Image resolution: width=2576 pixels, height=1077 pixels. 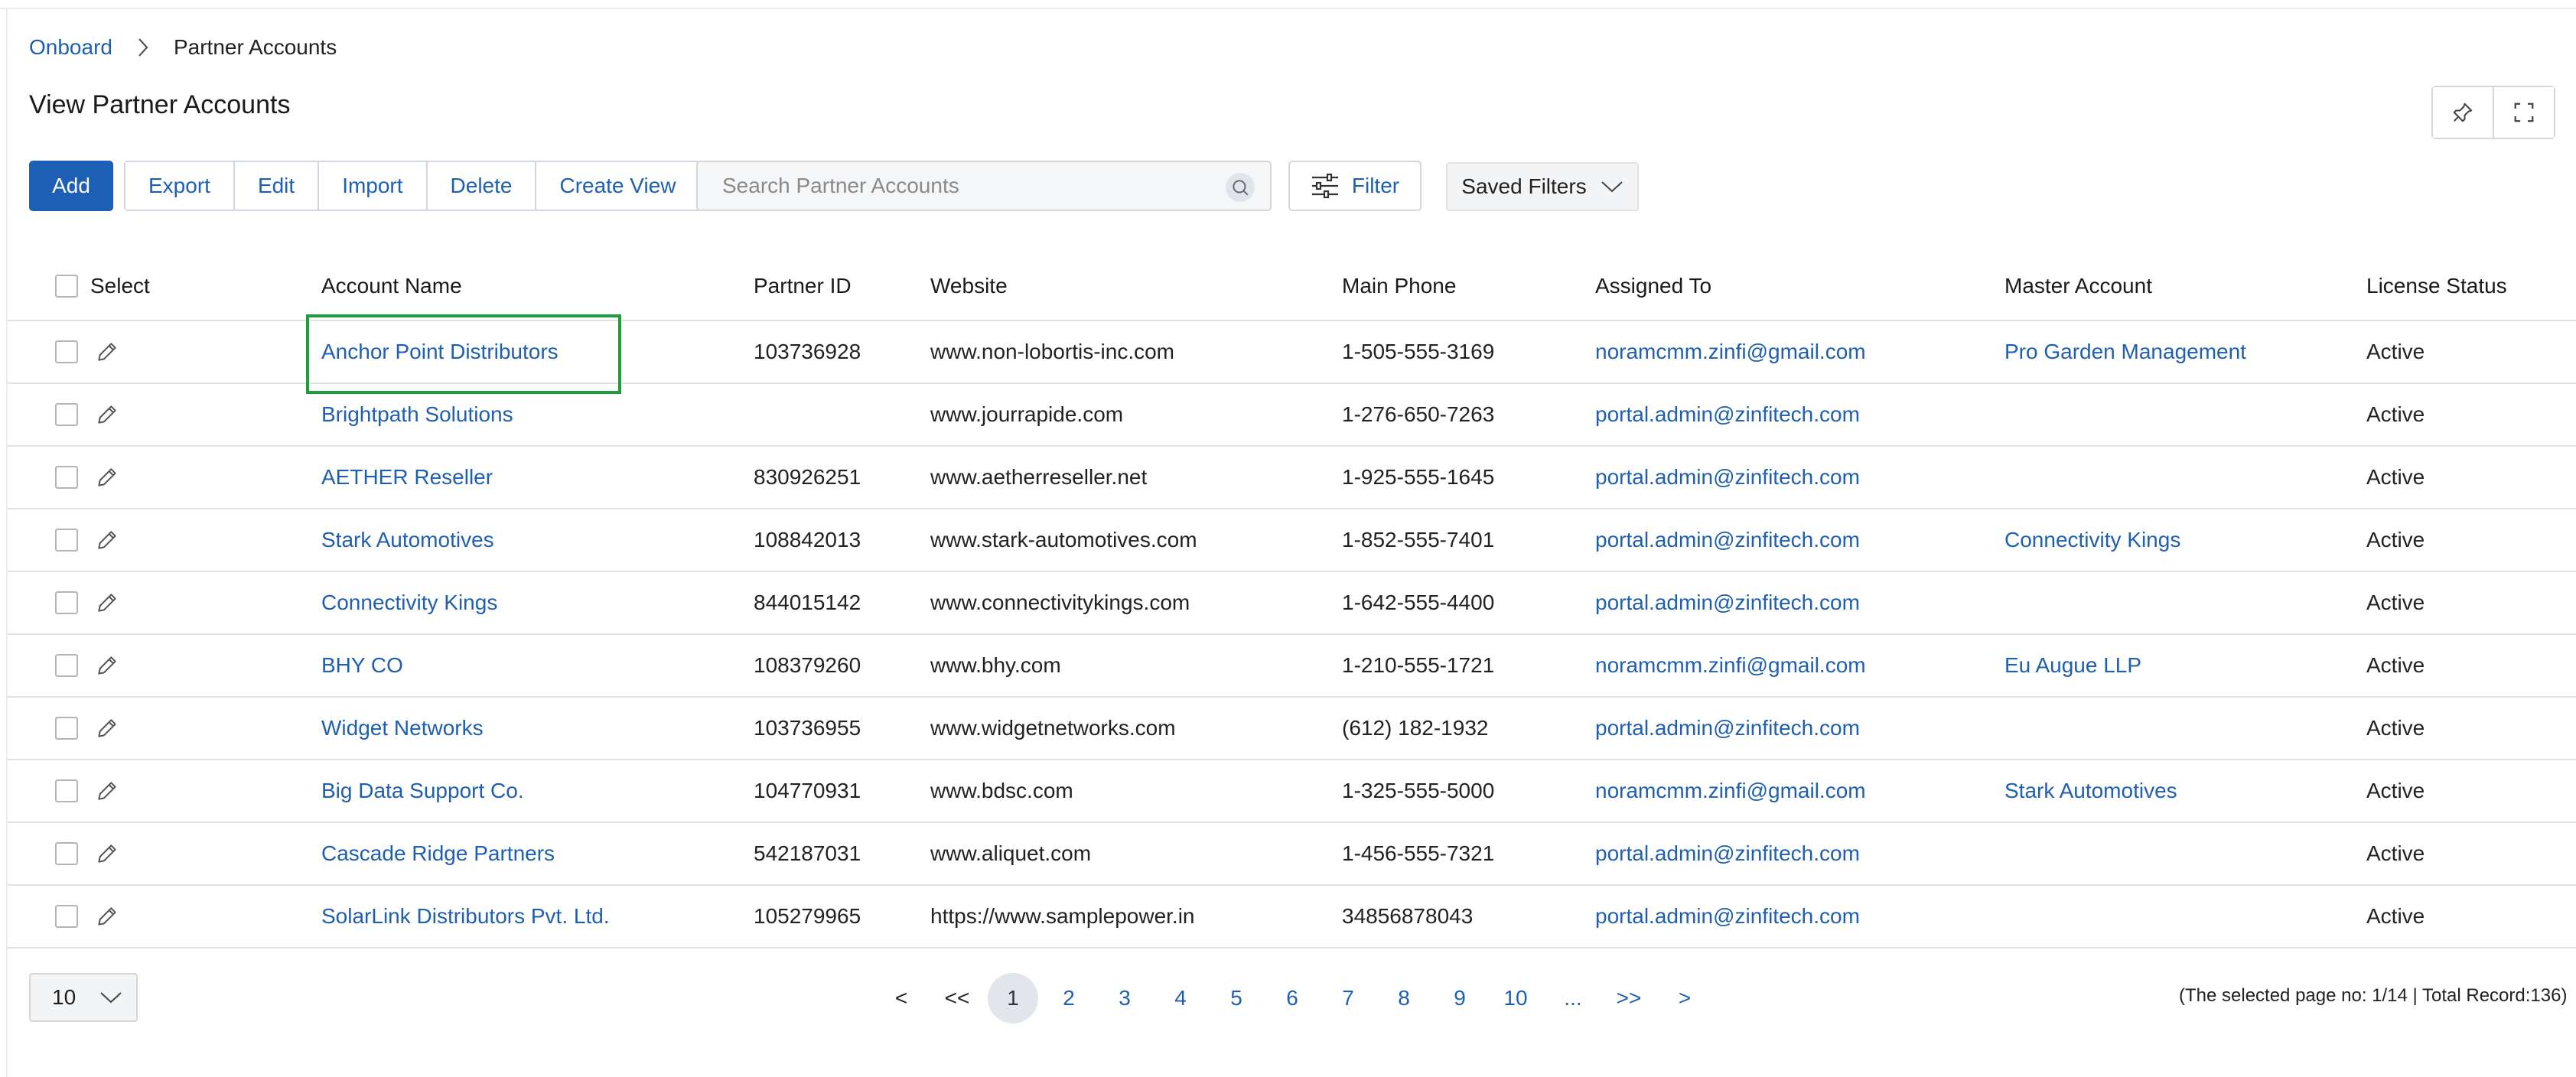 I want to click on create-view-button: Create View, so click(x=617, y=186).